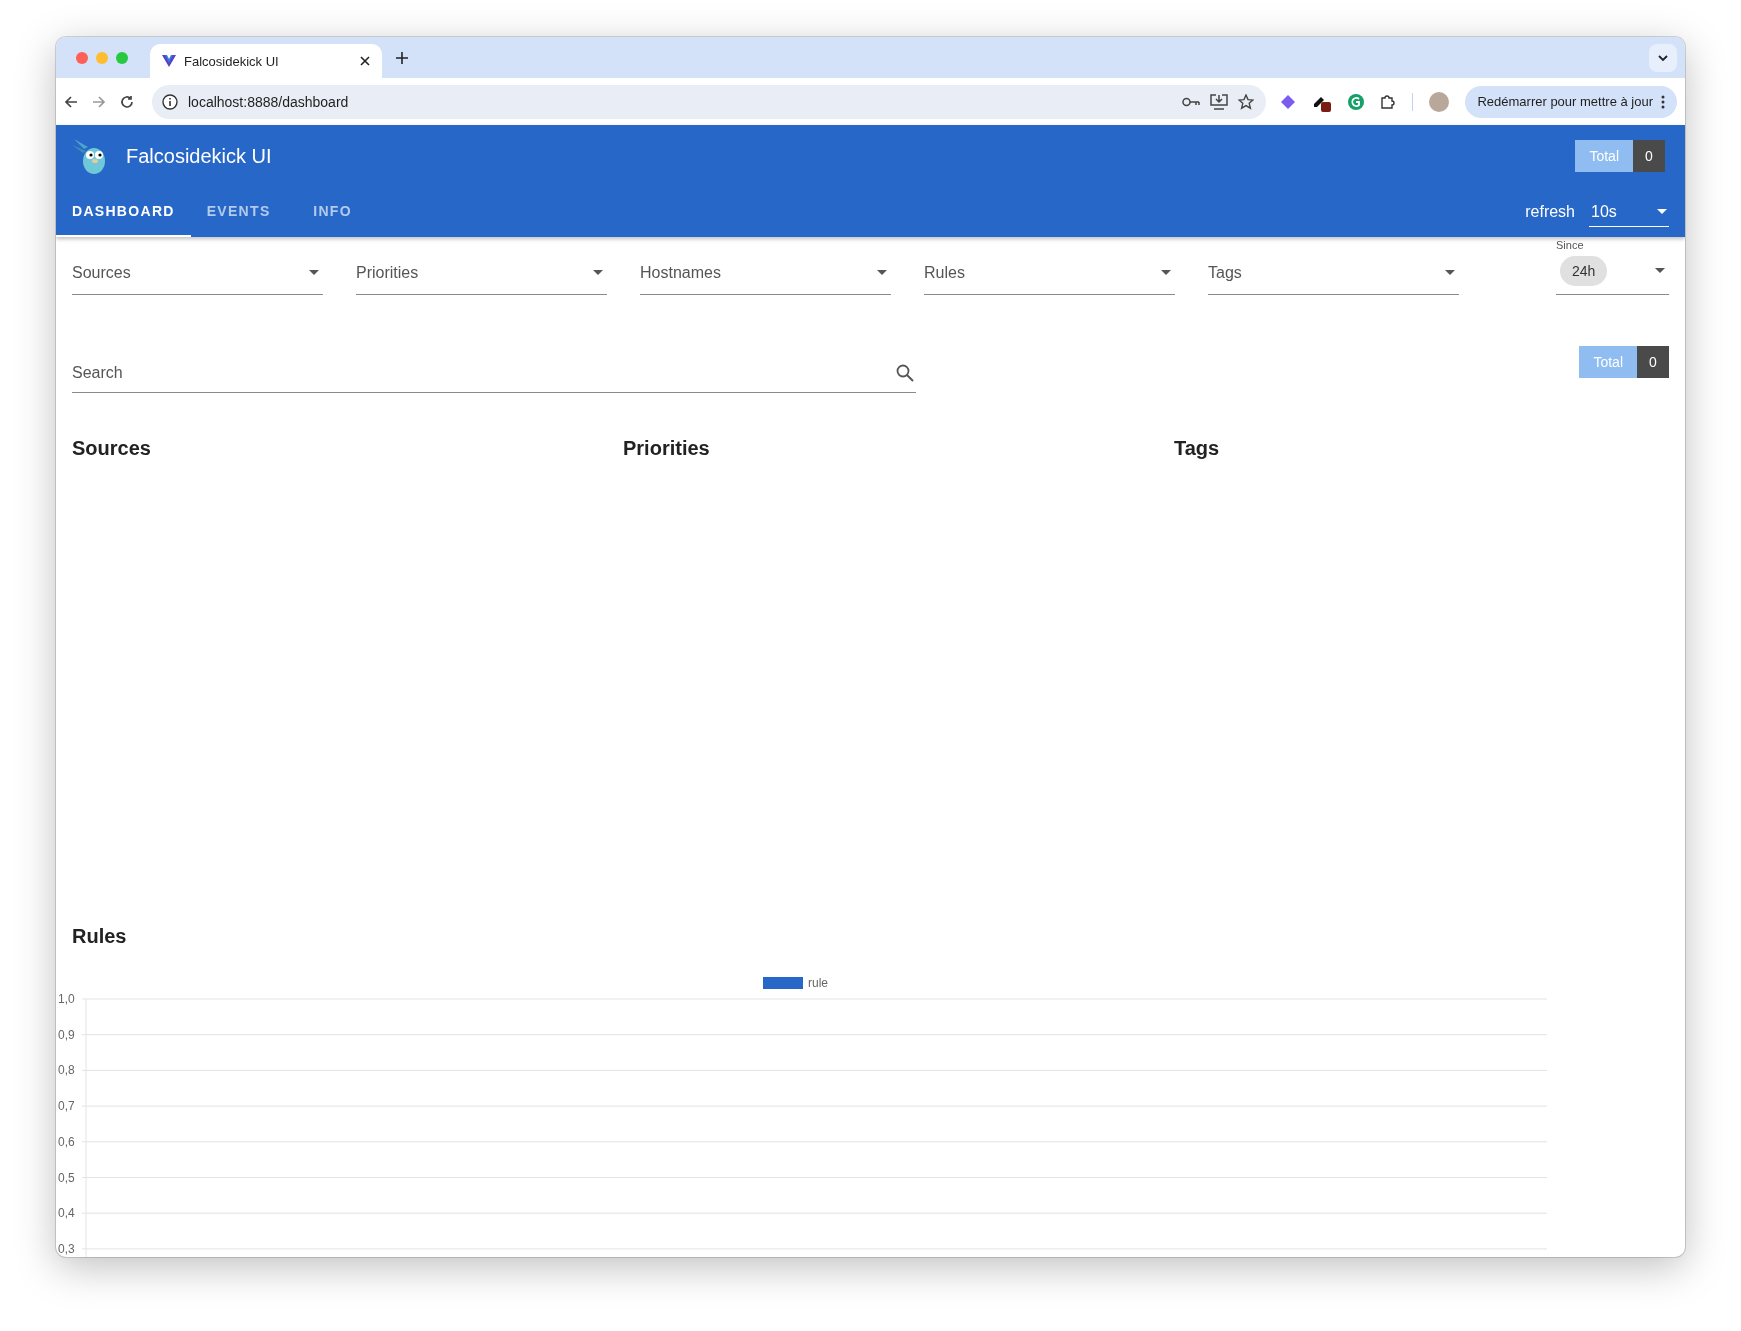  What do you see at coordinates (481, 273) in the screenshot?
I see `filter-select: Priorities` at bounding box center [481, 273].